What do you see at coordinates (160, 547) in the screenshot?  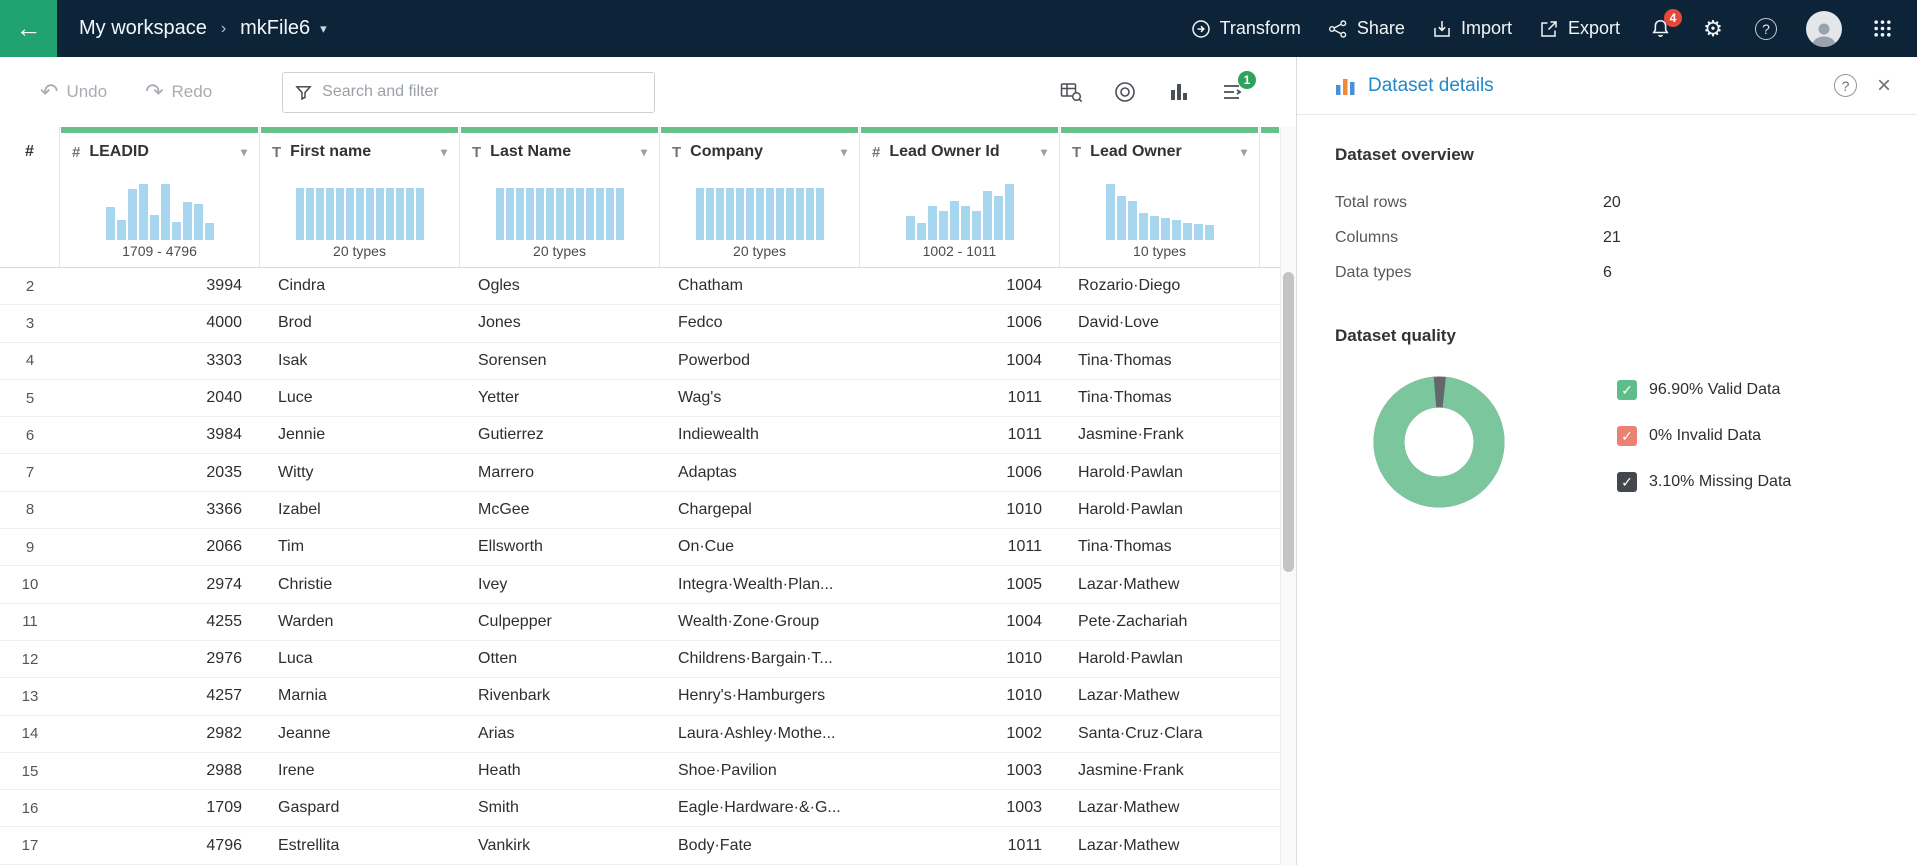 I see `table-cell: 2066` at bounding box center [160, 547].